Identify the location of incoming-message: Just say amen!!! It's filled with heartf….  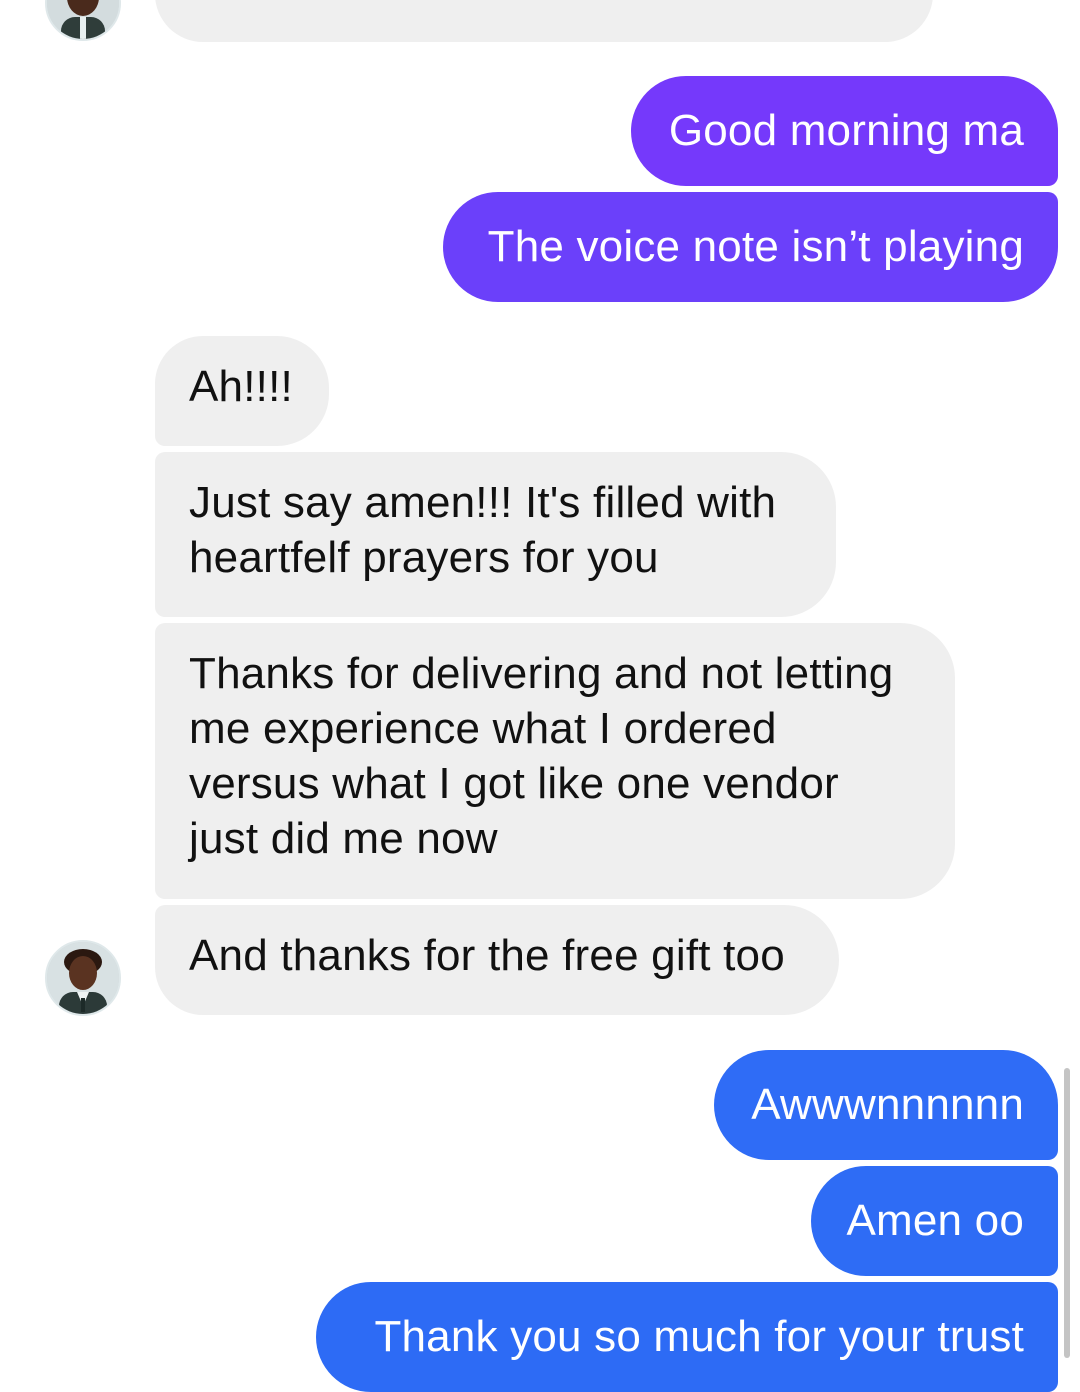
(495, 534).